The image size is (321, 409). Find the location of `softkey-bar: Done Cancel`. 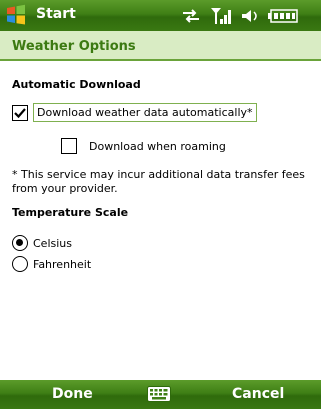

softkey-bar: Done Cancel is located at coordinates (160, 394).